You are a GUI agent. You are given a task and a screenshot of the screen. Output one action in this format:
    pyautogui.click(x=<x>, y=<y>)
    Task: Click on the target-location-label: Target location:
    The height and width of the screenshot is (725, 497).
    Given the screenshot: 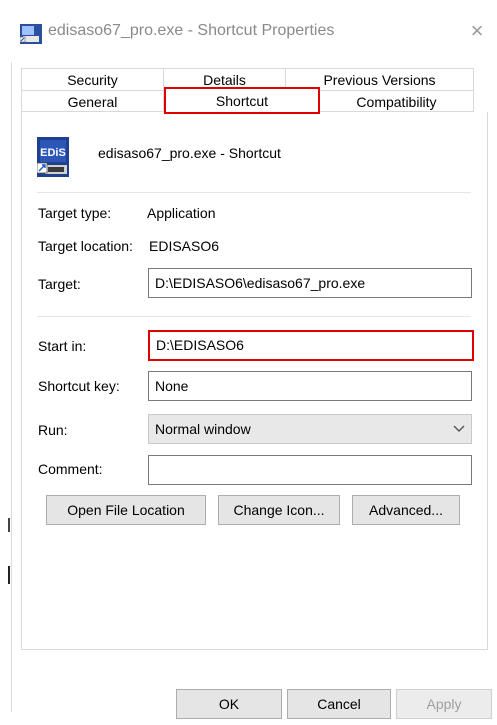 What is the action you would take?
    pyautogui.click(x=85, y=246)
    